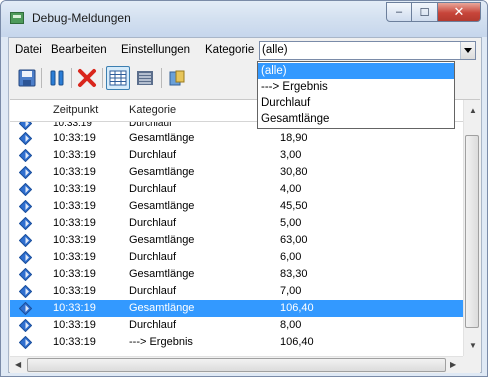  I want to click on dropdown-option-durchlauf: Durchlauf, so click(356, 103).